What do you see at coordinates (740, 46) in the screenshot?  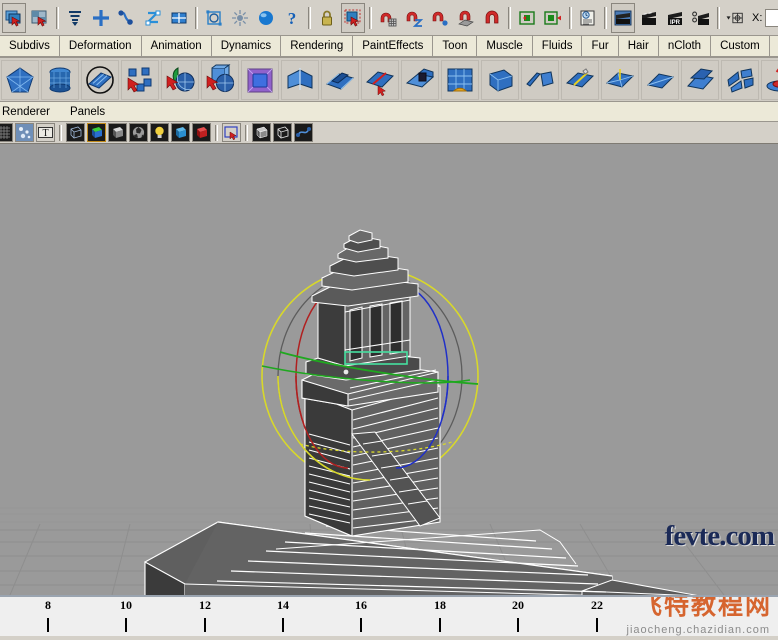 I see `shelf-tab-custom: Custom` at bounding box center [740, 46].